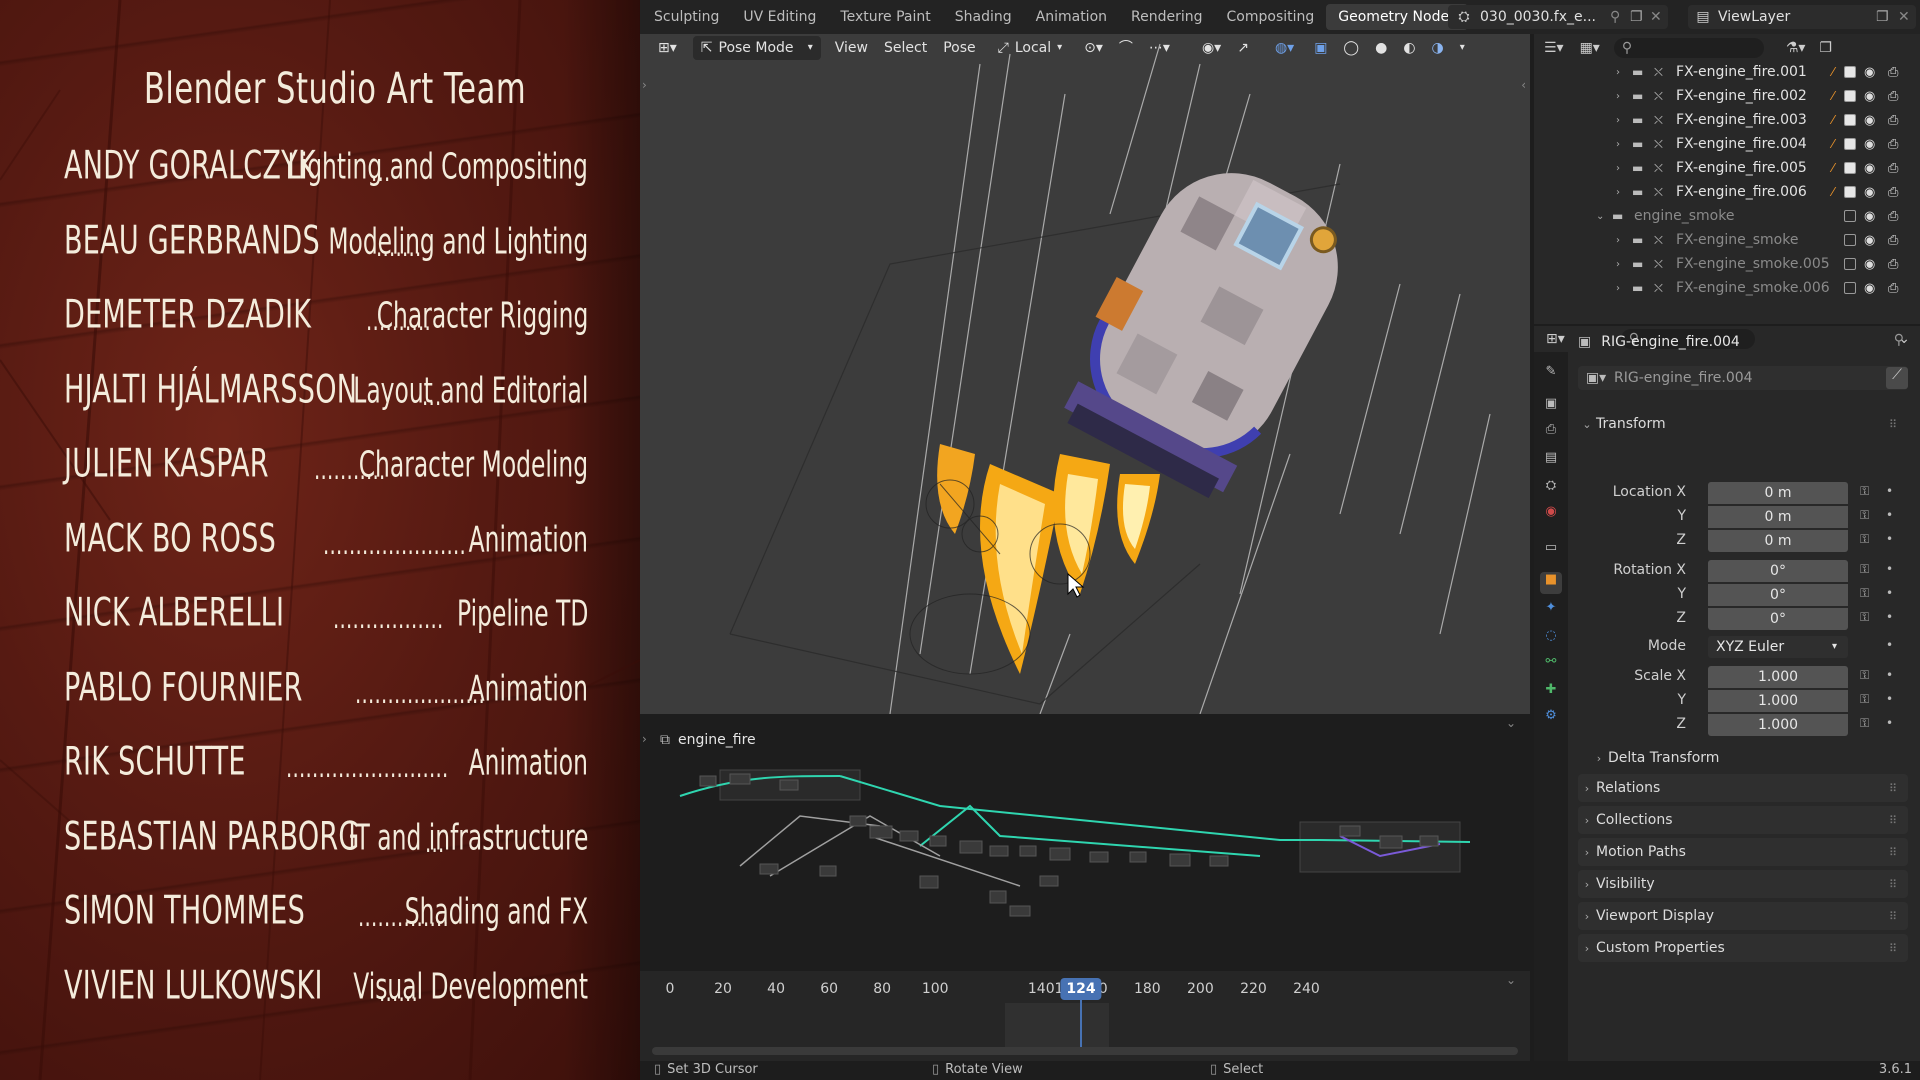 The width and height of the screenshot is (1920, 1080). What do you see at coordinates (1554, 48) in the screenshot?
I see `outliner-editor-type-button: ☰▾` at bounding box center [1554, 48].